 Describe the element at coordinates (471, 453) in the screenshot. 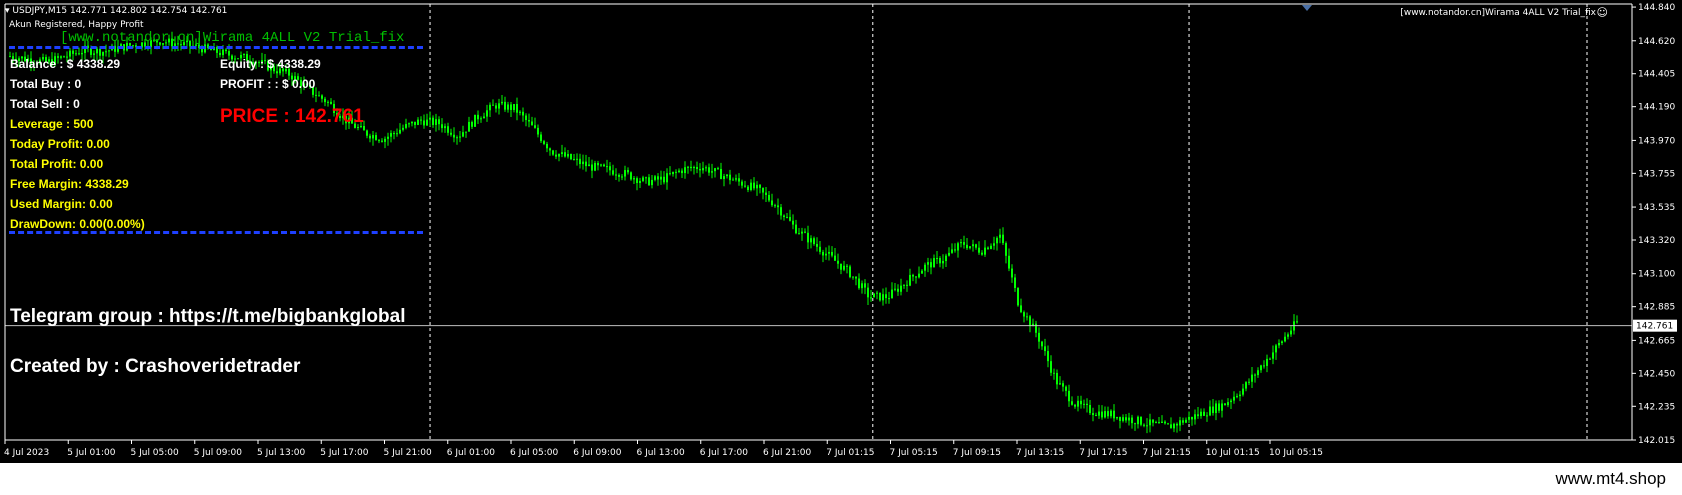

I see `x-tick-label: 6 Jul 01:00` at that location.